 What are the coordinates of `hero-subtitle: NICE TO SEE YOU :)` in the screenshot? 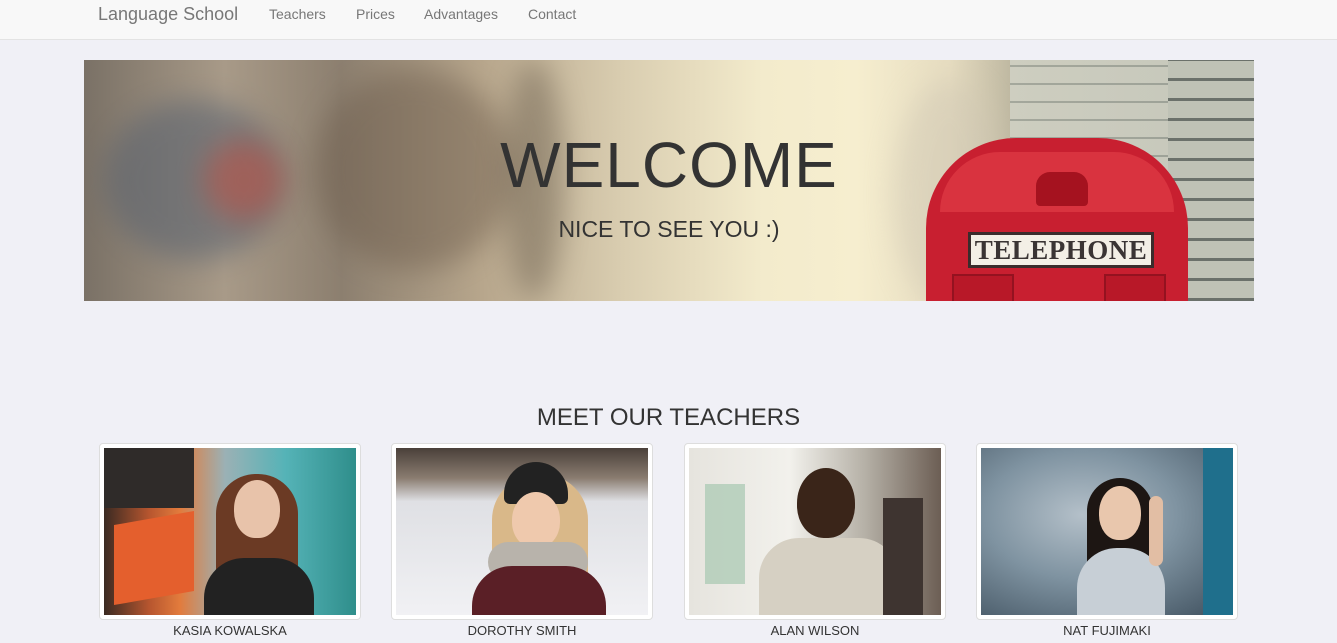 It's located at (669, 229).